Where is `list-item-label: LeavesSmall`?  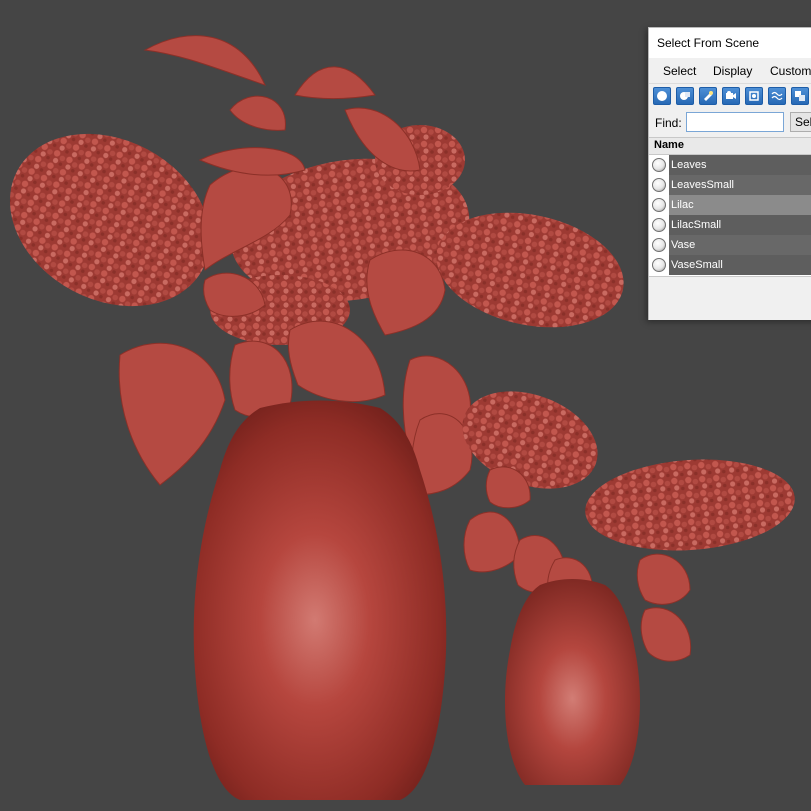
list-item-label: LeavesSmall is located at coordinates (740, 185).